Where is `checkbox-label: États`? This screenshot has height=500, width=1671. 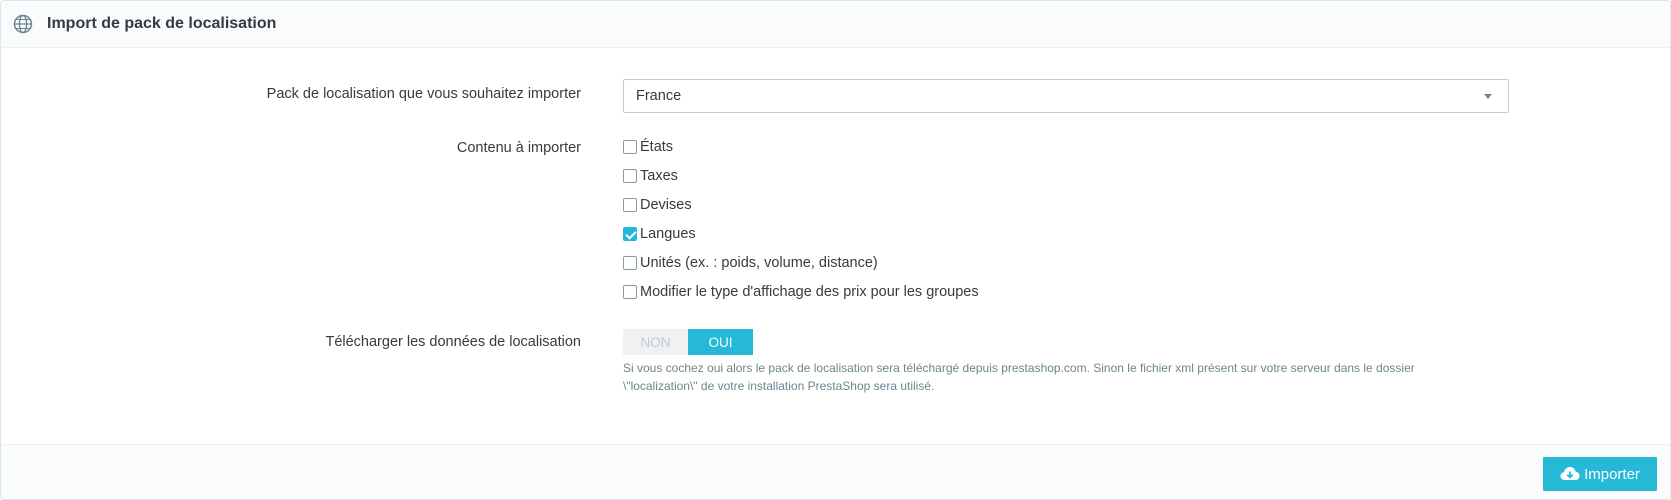 checkbox-label: États is located at coordinates (657, 146).